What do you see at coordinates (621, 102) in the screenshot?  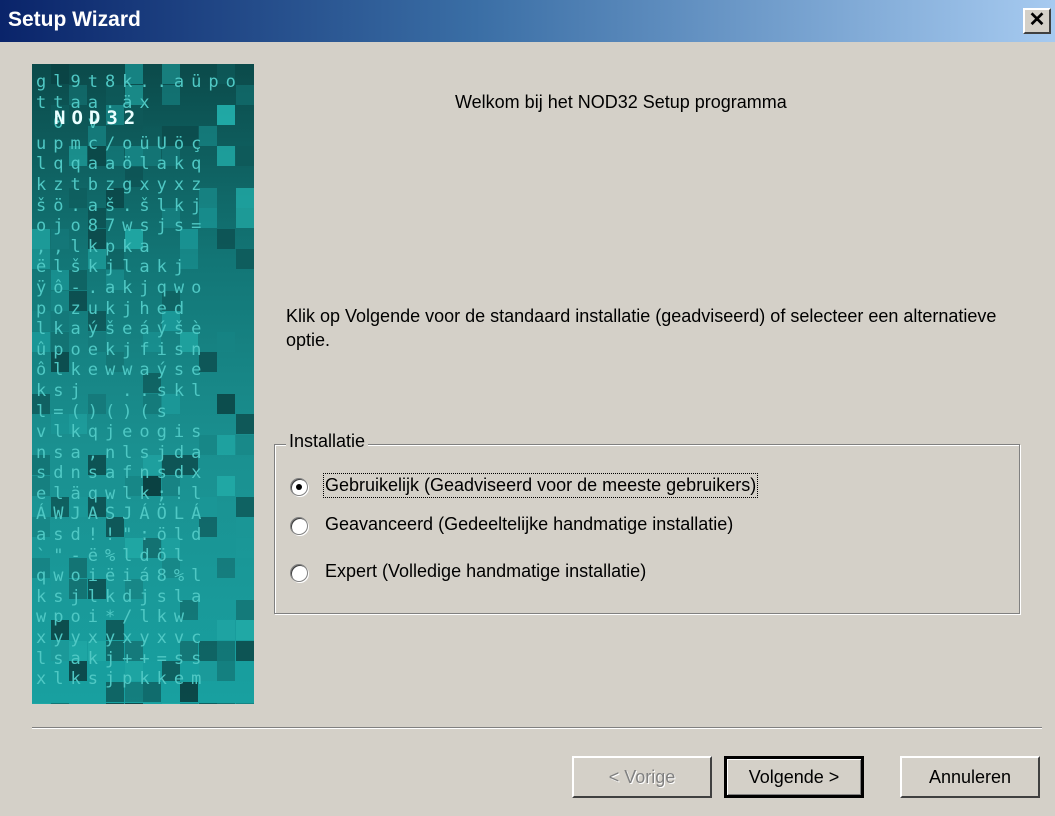 I see `welcome-heading: Welkom bij het NOD32 Setup programma` at bounding box center [621, 102].